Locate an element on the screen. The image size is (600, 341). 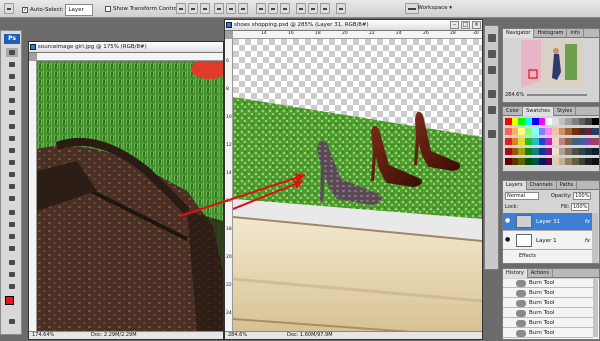
maximize-button: □ is located at coordinates (465, 25).